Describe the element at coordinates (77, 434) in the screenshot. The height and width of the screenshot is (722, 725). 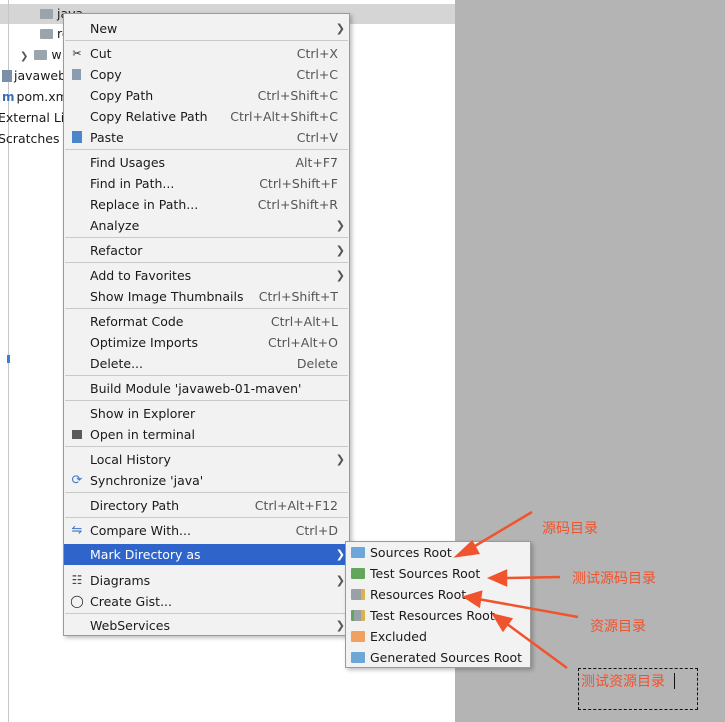
I see `terminal-icon` at that location.